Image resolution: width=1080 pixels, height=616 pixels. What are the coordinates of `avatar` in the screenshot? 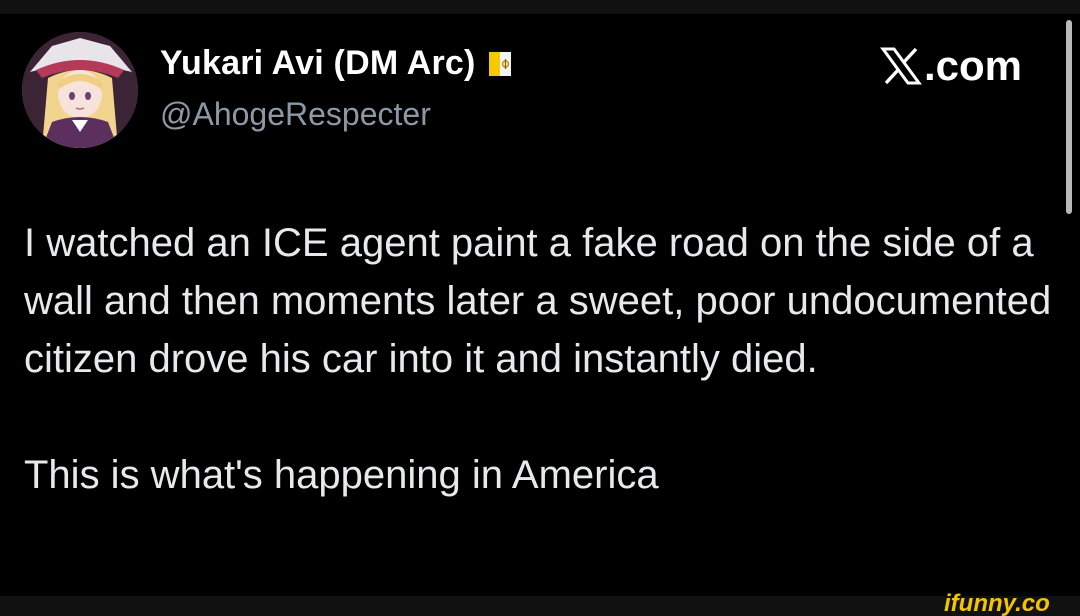 It's located at (80, 90).